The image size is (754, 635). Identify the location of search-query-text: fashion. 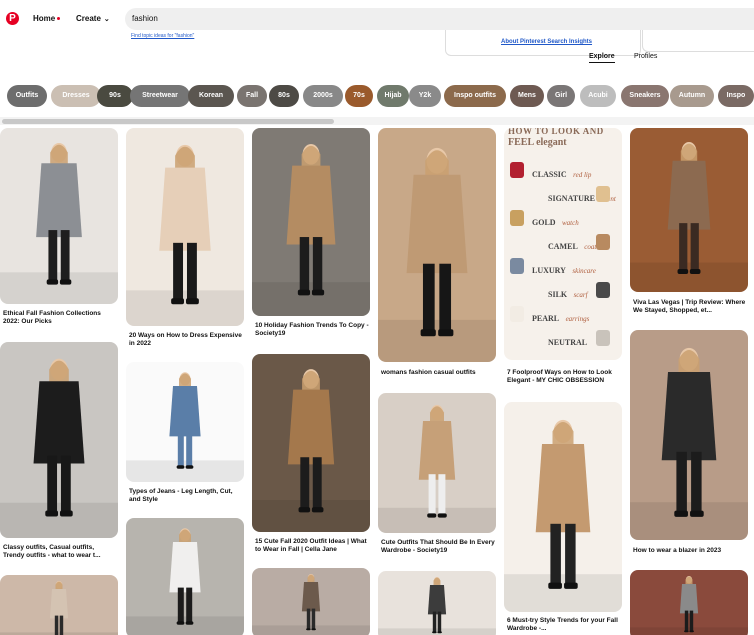
(145, 18).